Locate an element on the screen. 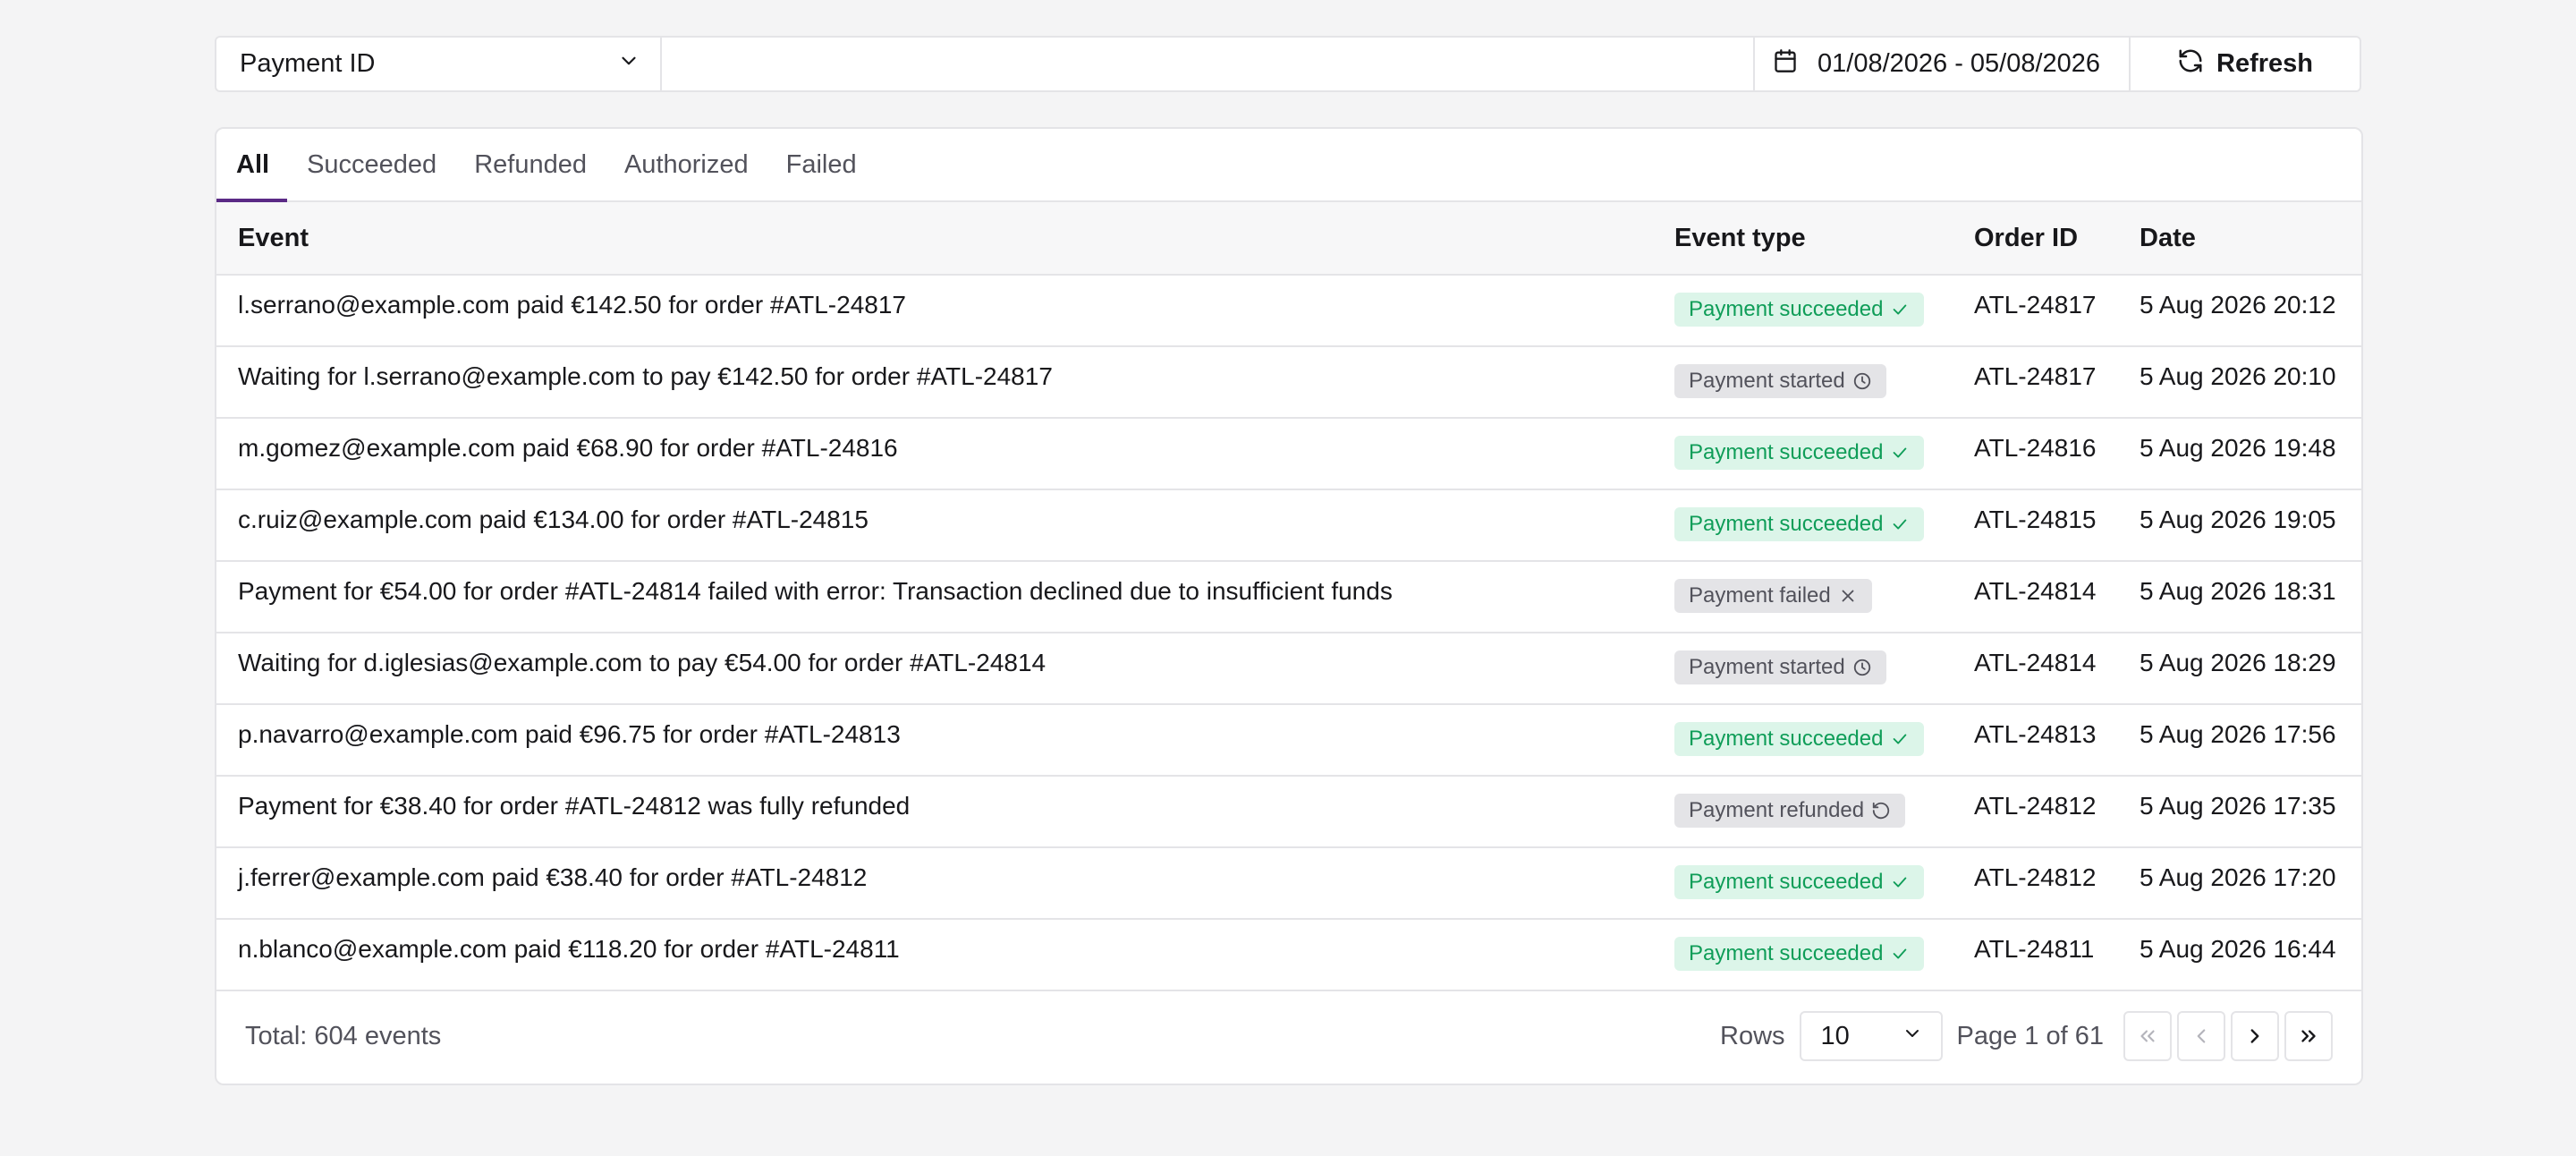 Image resolution: width=2576 pixels, height=1156 pixels. prev-page-button is located at coordinates (2201, 1036).